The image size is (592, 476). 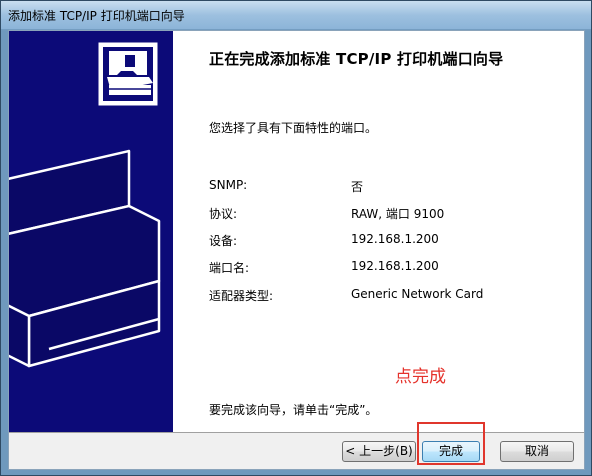 What do you see at coordinates (293, 410) in the screenshot?
I see `wizard-footer-instruction: 要完成该向导，请单击“完成”。` at bounding box center [293, 410].